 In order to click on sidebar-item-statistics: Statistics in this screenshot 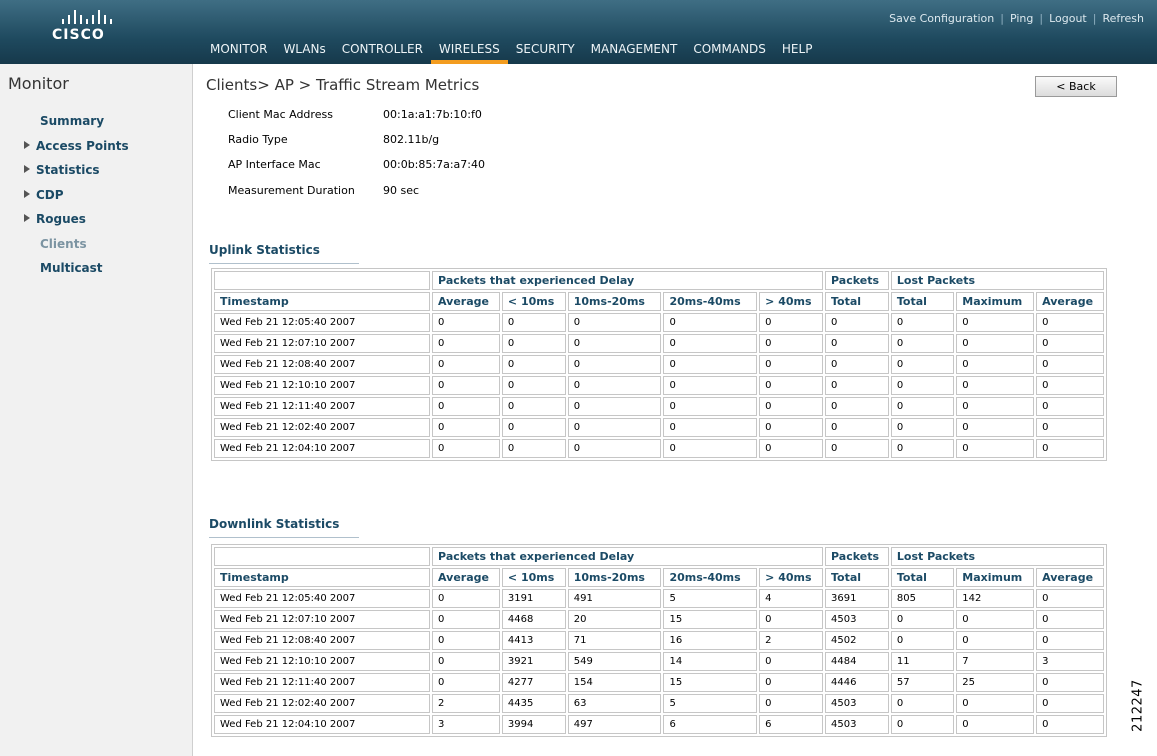, I will do `click(64, 175)`.